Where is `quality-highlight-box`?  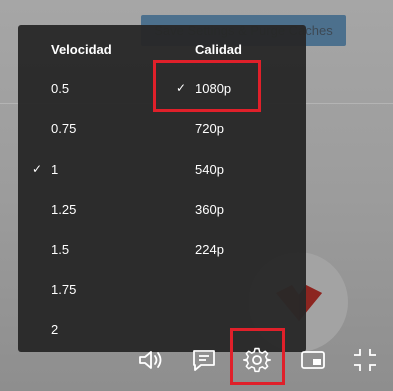
quality-highlight-box is located at coordinates (207, 86).